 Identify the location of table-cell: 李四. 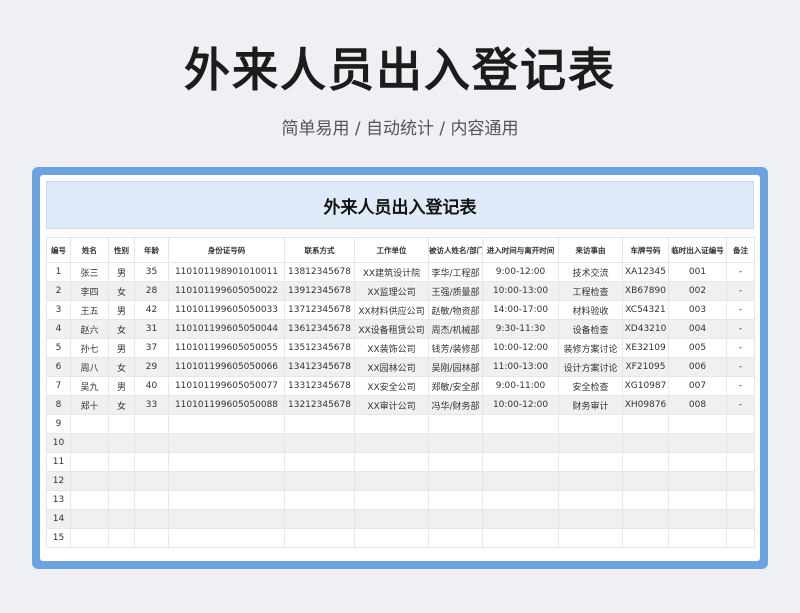
(89, 291).